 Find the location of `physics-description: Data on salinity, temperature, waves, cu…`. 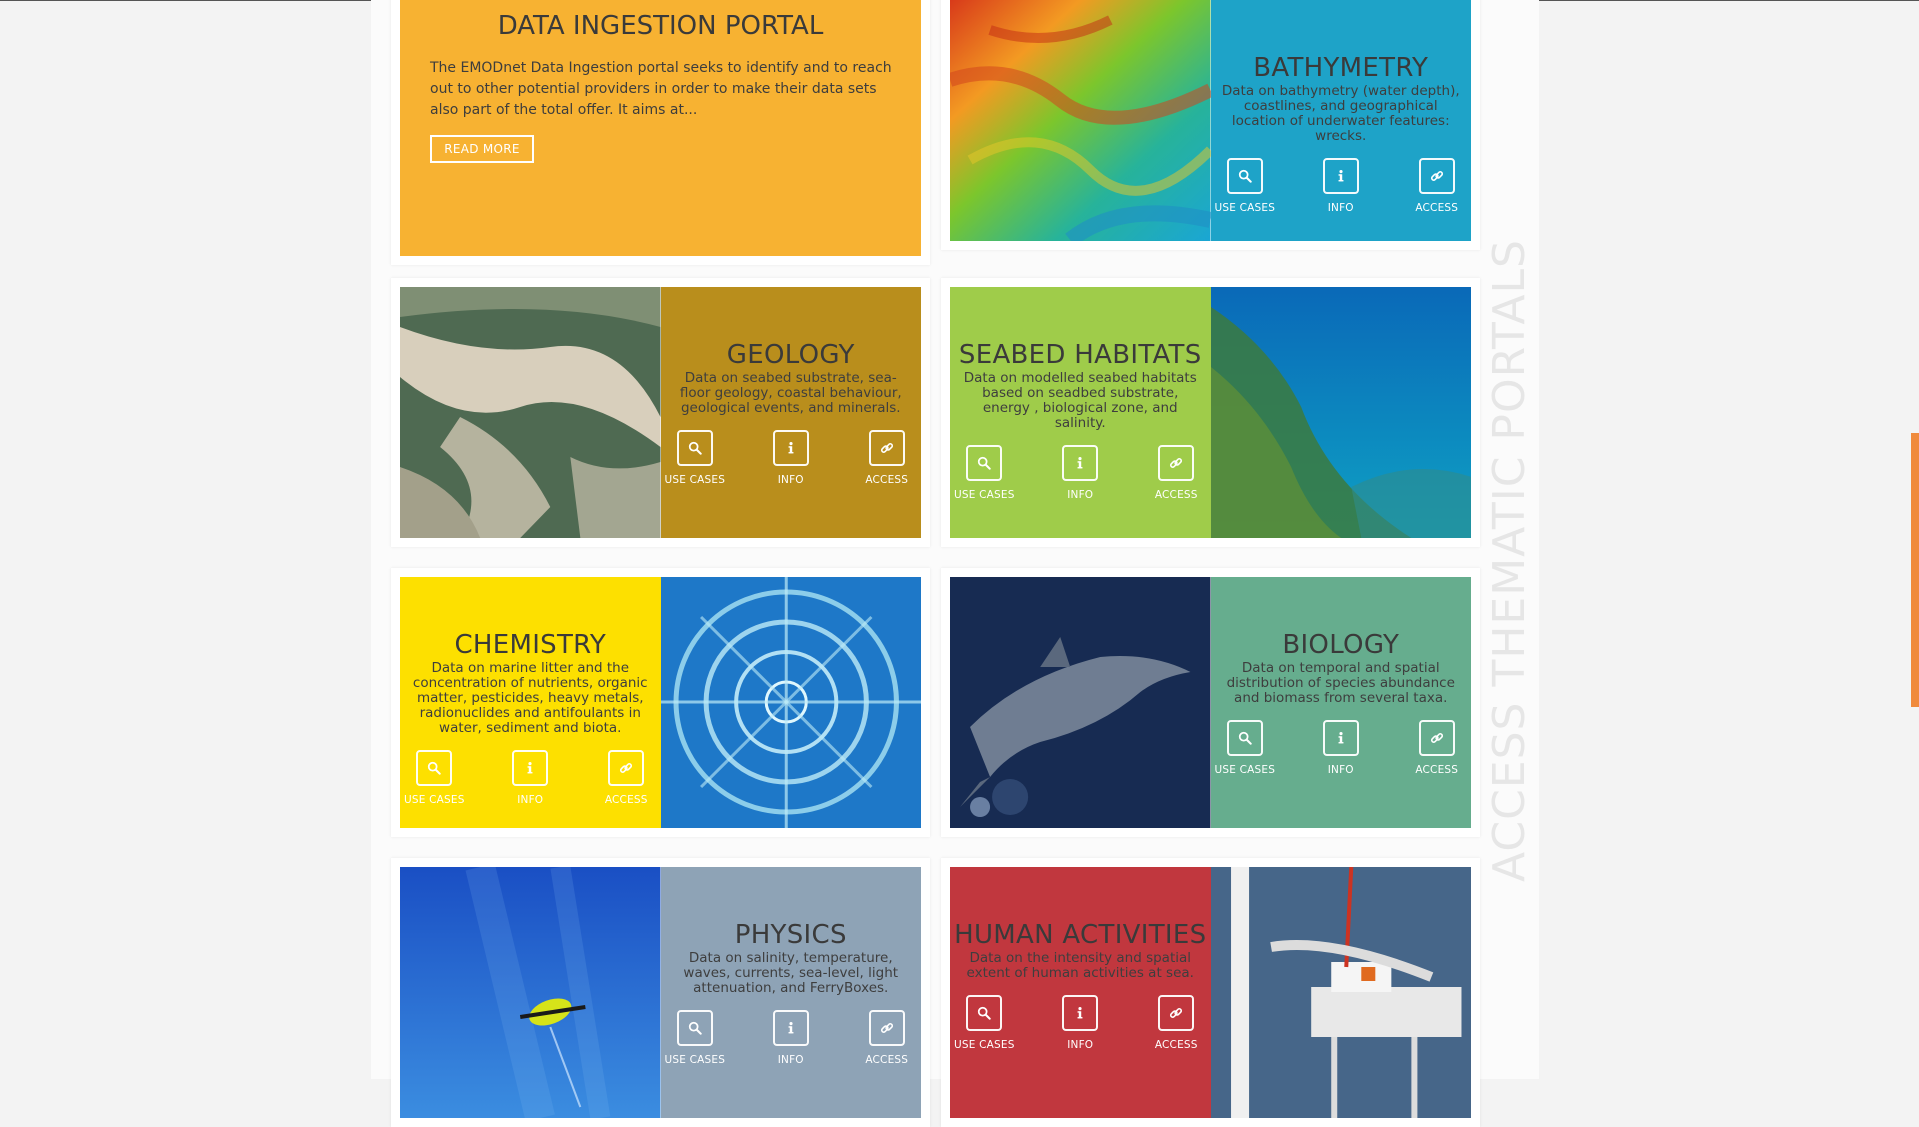

physics-description: Data on salinity, temperature, waves, cu… is located at coordinates (791, 973).